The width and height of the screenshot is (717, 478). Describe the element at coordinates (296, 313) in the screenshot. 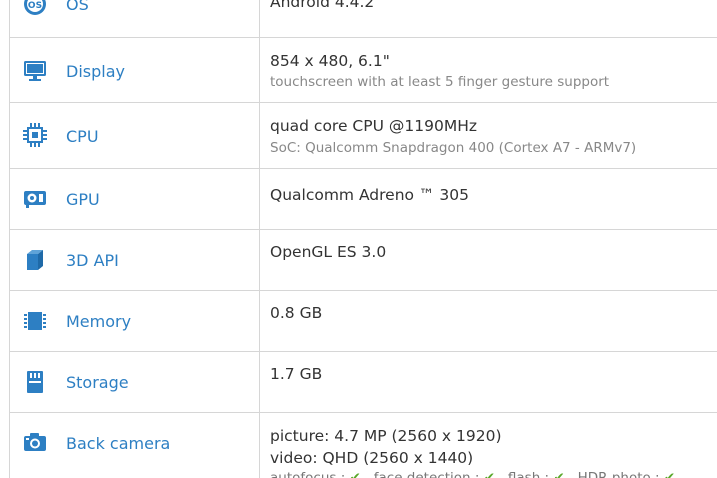

I see `spec-value-memory: 0.8 GB` at that location.